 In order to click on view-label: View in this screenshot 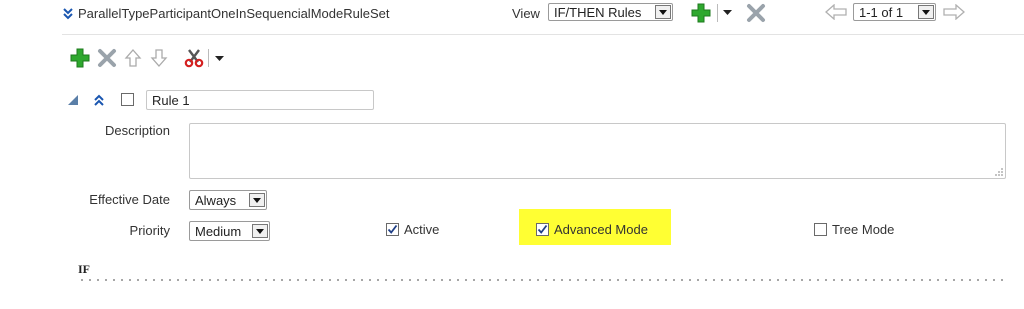, I will do `click(526, 13)`.